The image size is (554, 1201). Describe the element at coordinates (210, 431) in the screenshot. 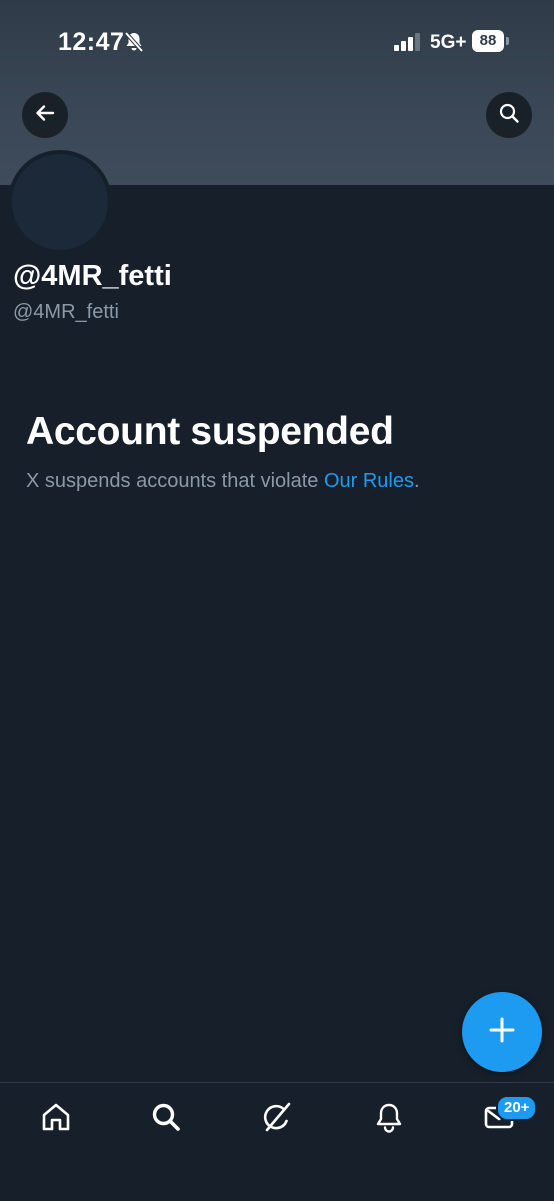

I see `suspension-title: Account suspended` at that location.